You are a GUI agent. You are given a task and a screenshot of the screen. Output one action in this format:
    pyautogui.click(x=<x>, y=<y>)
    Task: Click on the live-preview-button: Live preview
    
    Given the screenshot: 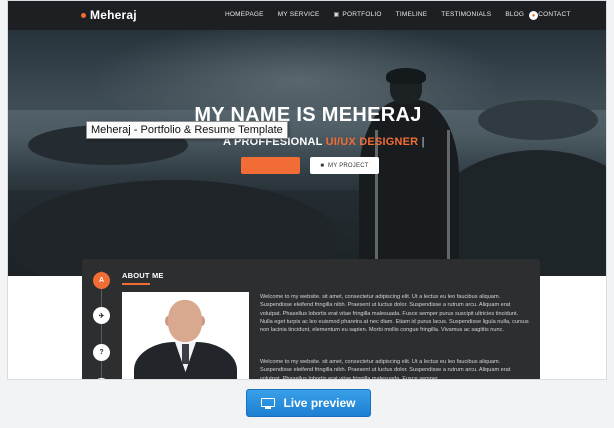 What is the action you would take?
    pyautogui.click(x=308, y=403)
    